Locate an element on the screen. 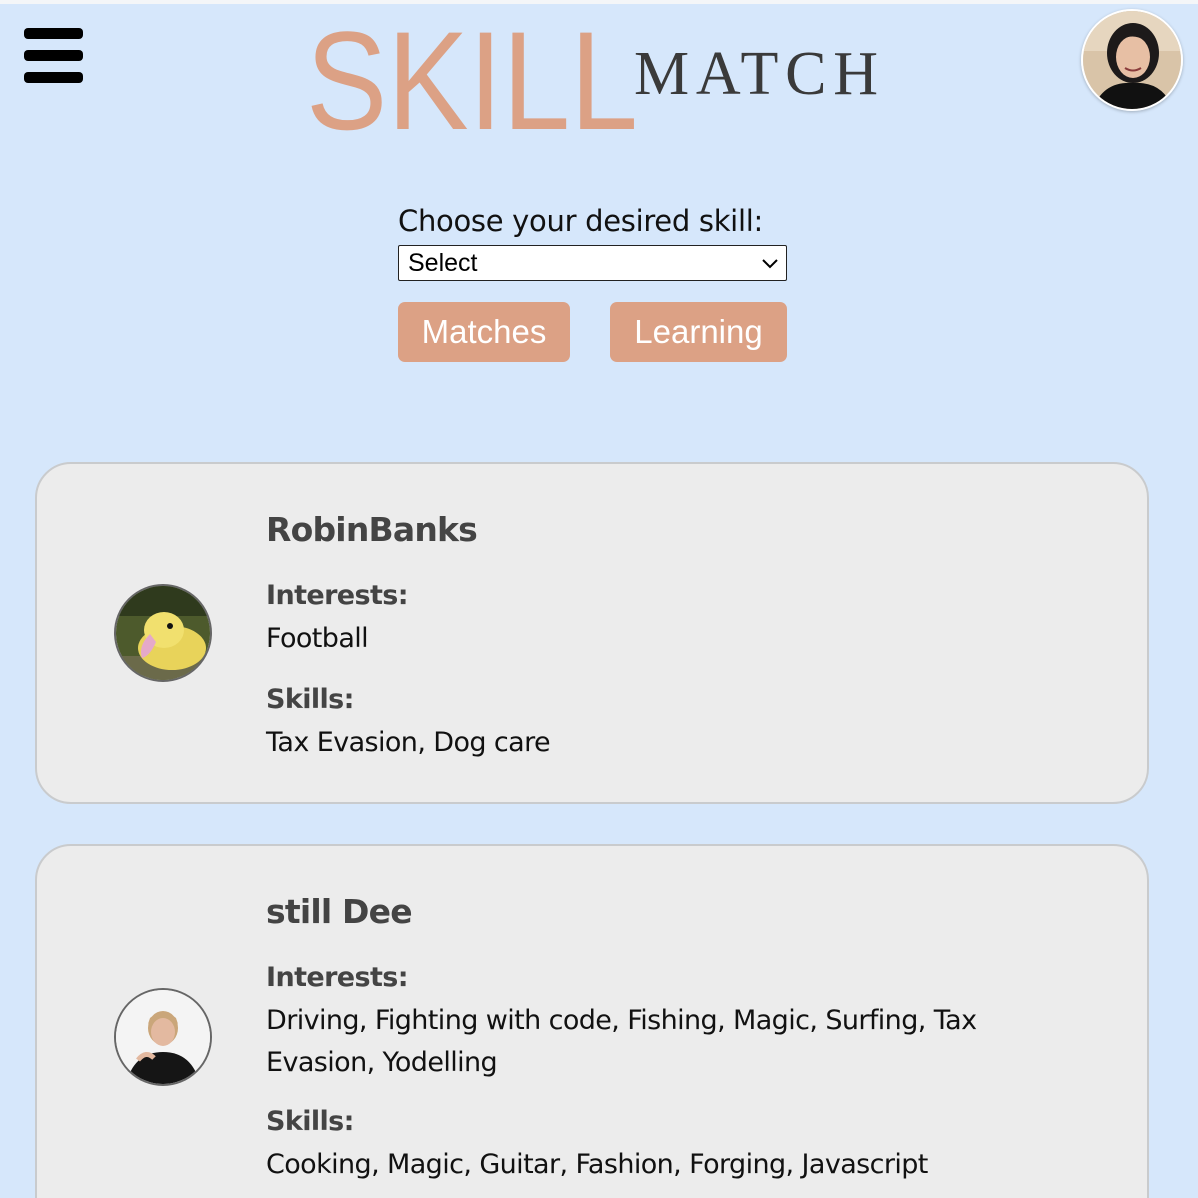 This screenshot has height=1198, width=1198. person-photo is located at coordinates (163, 1037).